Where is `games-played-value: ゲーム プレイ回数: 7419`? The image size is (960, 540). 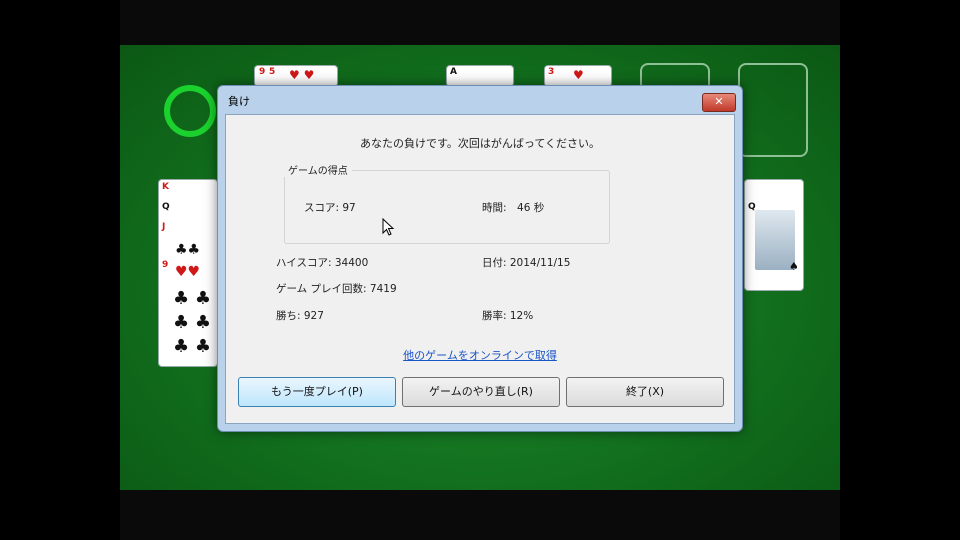 games-played-value: ゲーム プレイ回数: 7419 is located at coordinates (336, 289).